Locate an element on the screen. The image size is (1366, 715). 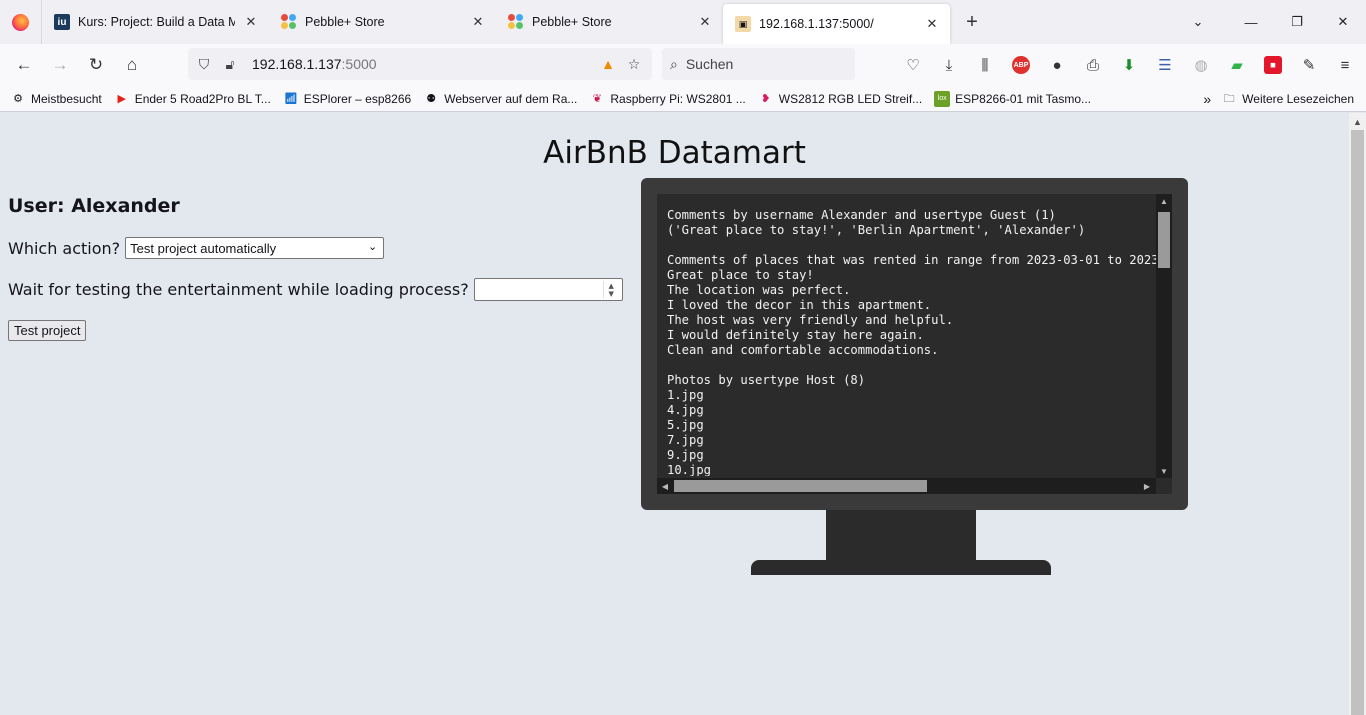
extension-list-icon: ☰ is located at coordinates (1165, 65).